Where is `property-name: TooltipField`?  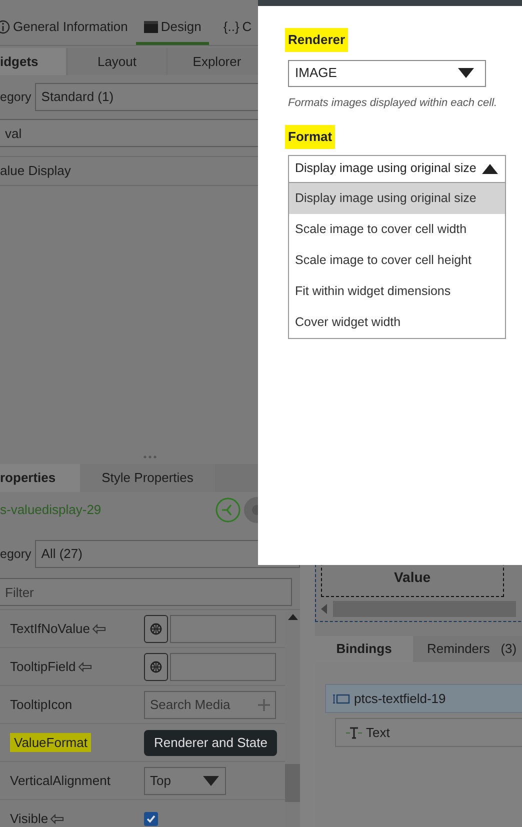
property-name: TooltipField is located at coordinates (43, 667).